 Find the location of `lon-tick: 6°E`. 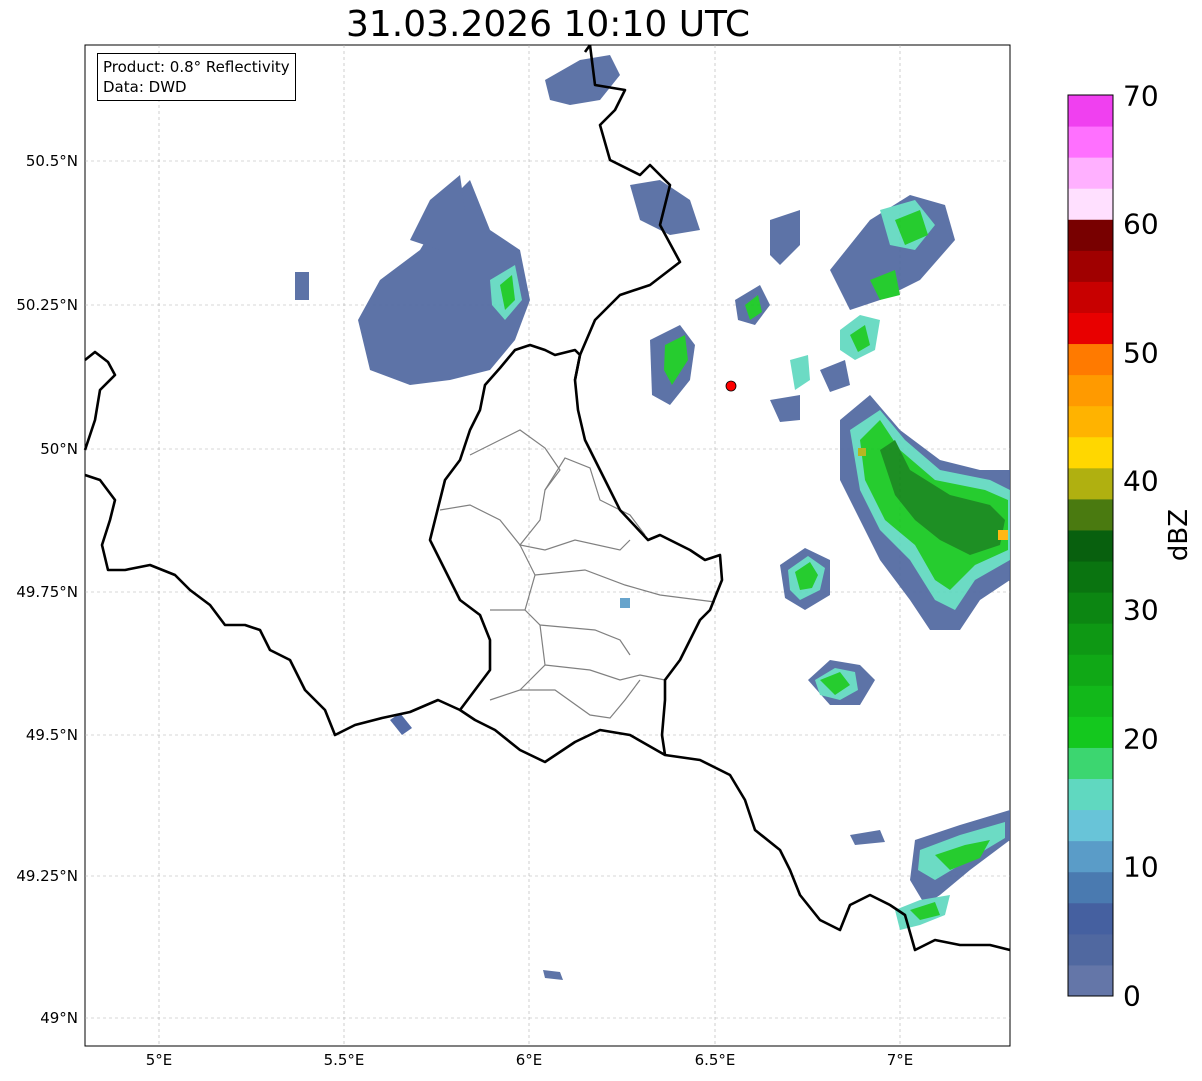

lon-tick: 6°E is located at coordinates (529, 1060).